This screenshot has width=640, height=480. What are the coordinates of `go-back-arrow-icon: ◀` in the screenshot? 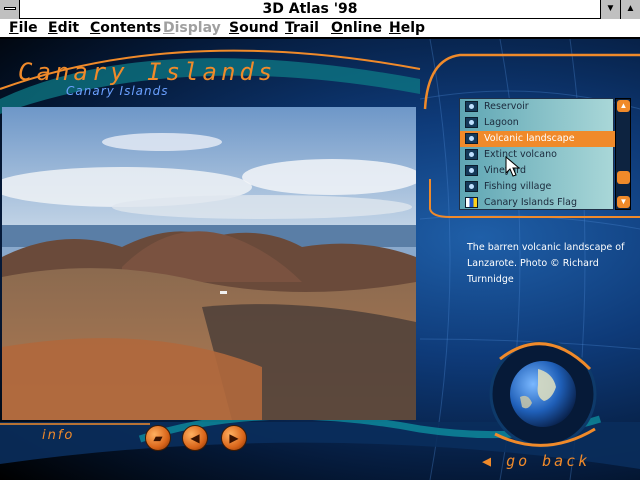 It's located at (488, 461).